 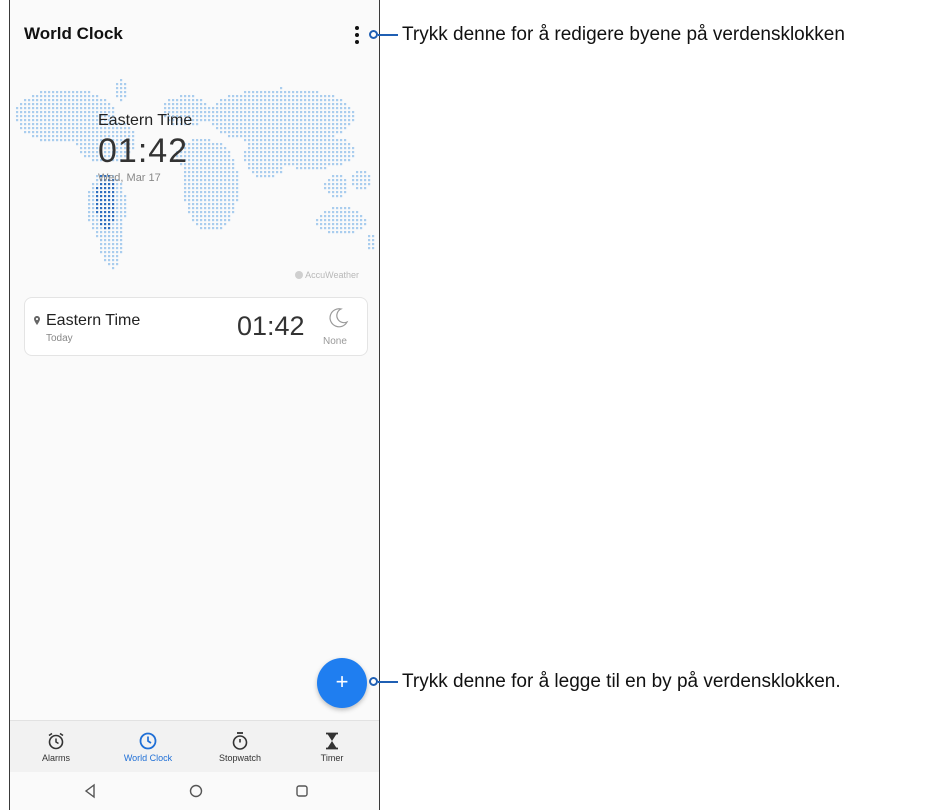 I want to click on more-options-button, so click(x=357, y=35).